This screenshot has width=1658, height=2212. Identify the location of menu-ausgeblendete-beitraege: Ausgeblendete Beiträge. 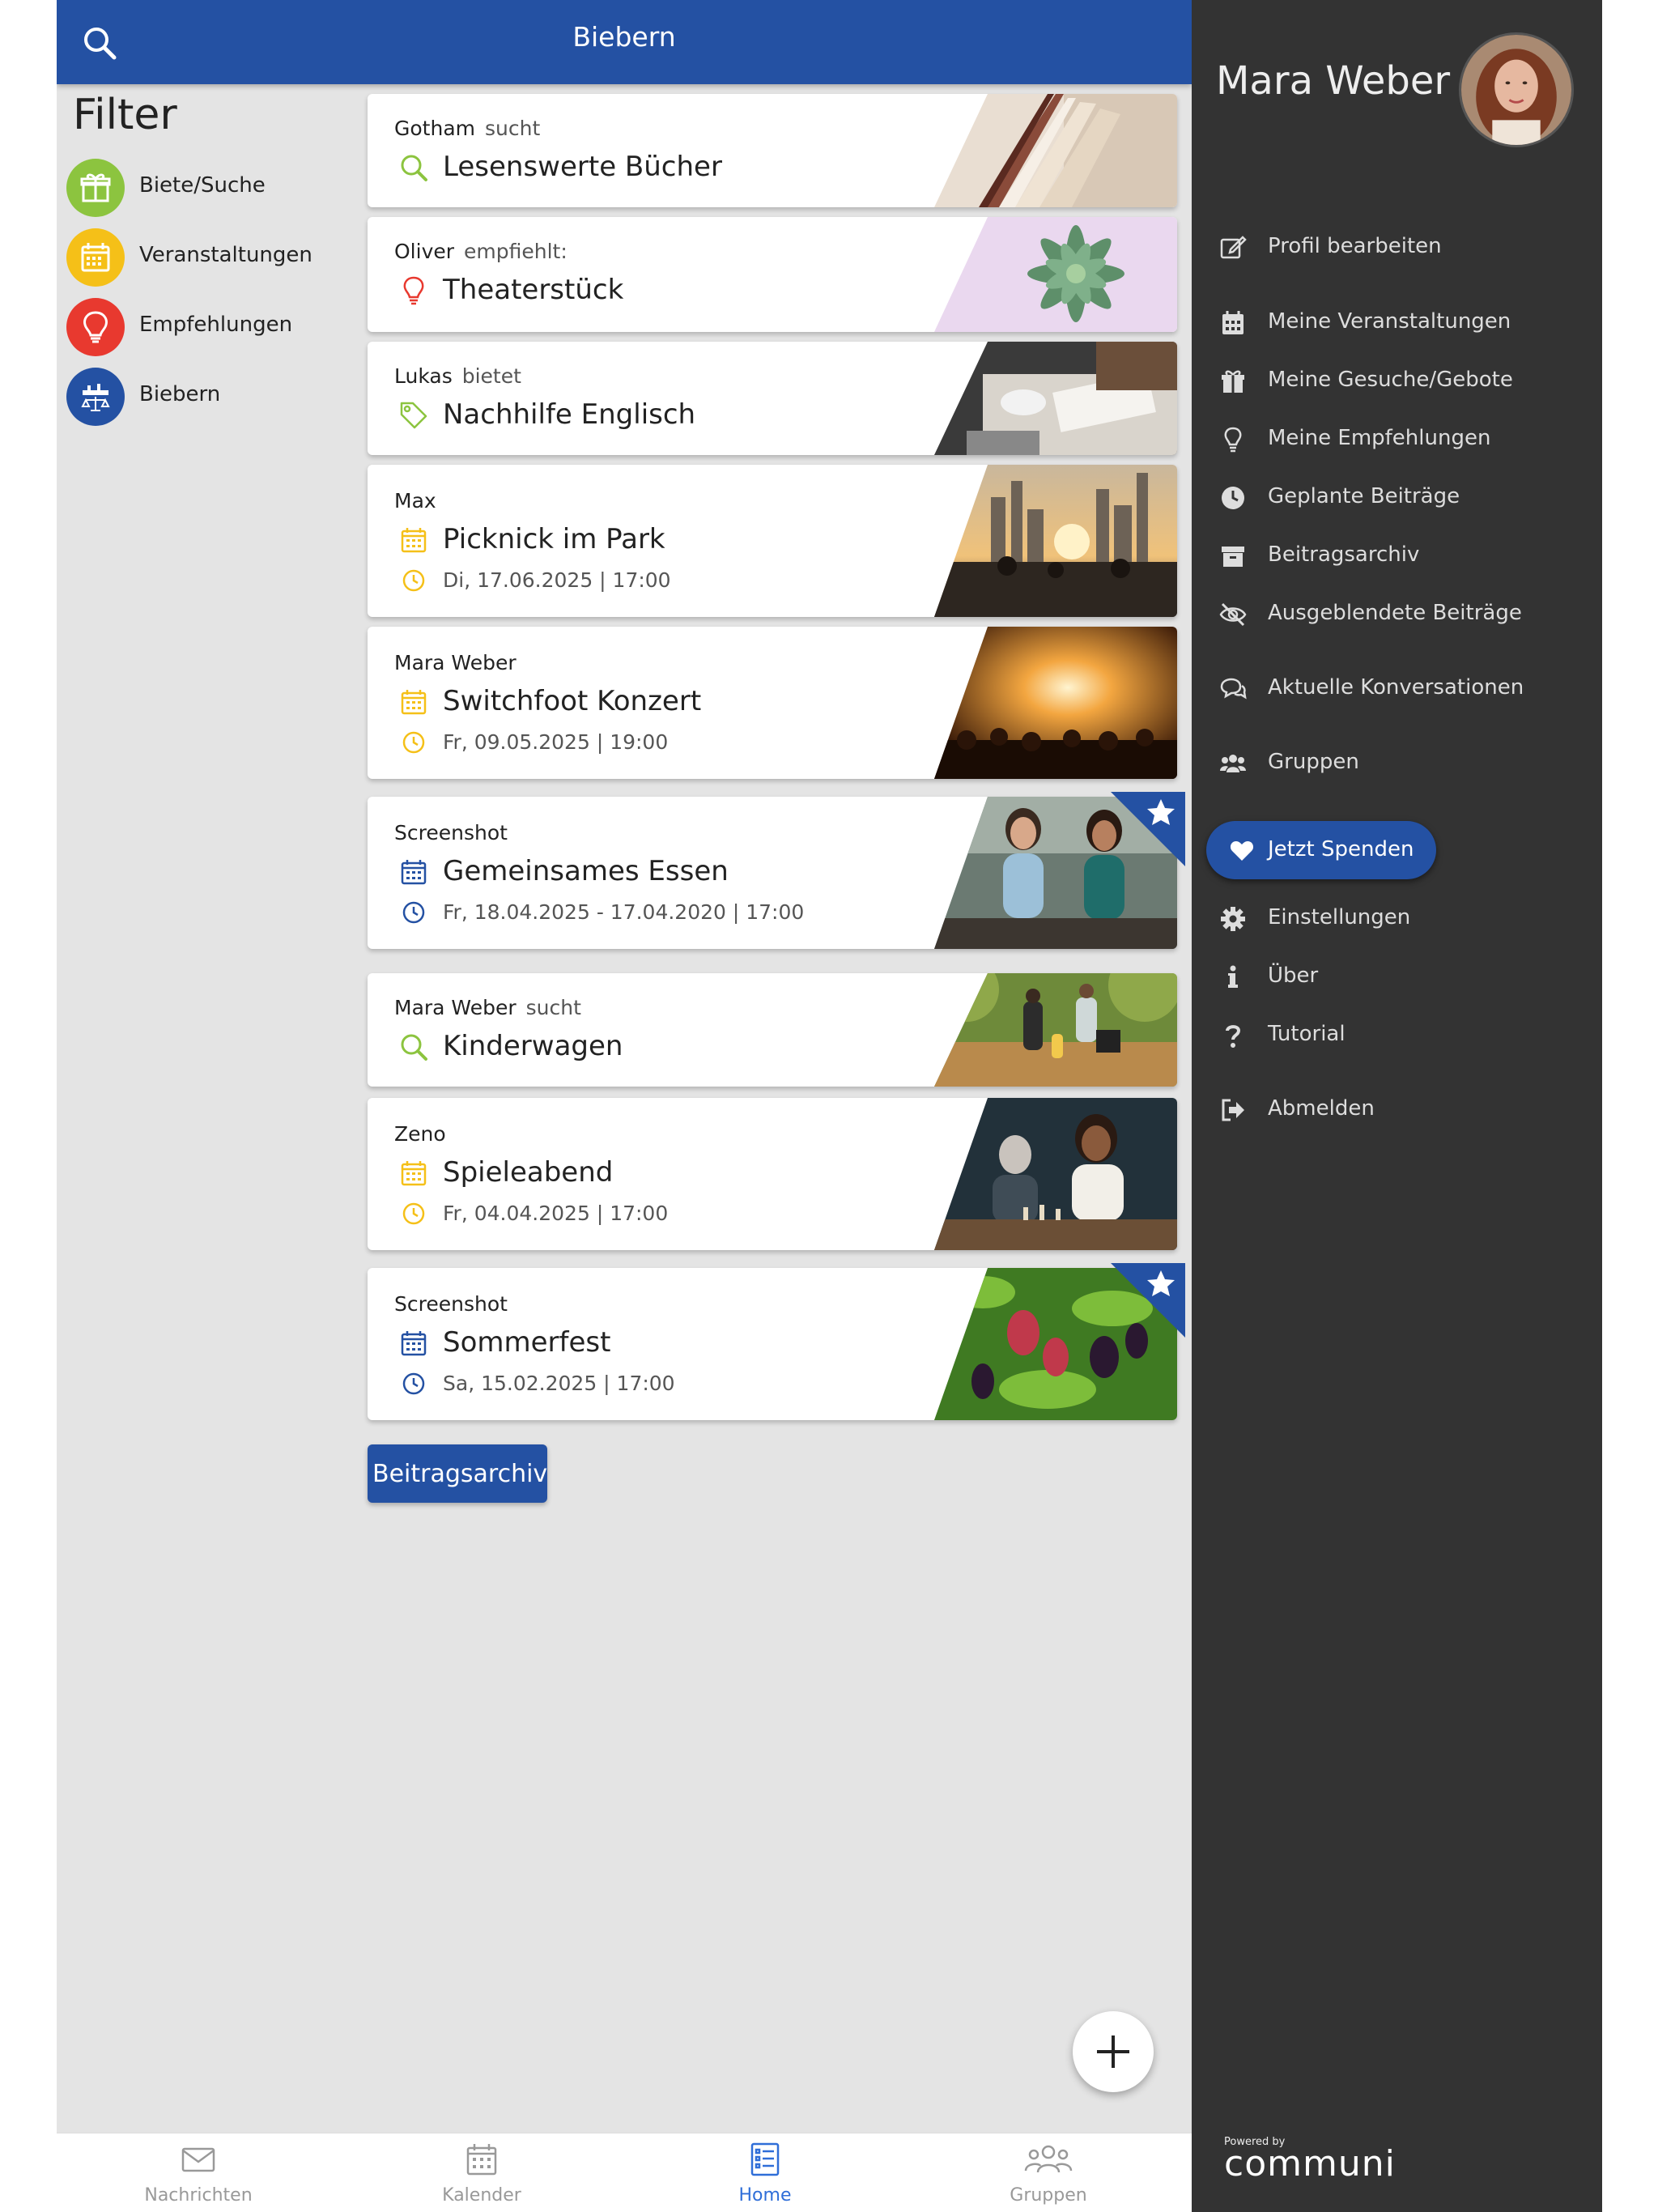
(1397, 615).